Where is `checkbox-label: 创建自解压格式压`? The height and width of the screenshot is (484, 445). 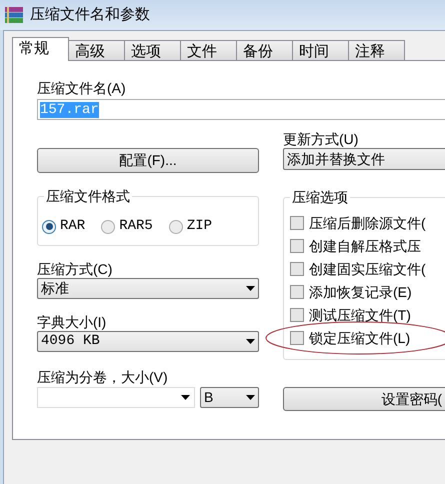
checkbox-label: 创建自解压格式压 is located at coordinates (365, 246).